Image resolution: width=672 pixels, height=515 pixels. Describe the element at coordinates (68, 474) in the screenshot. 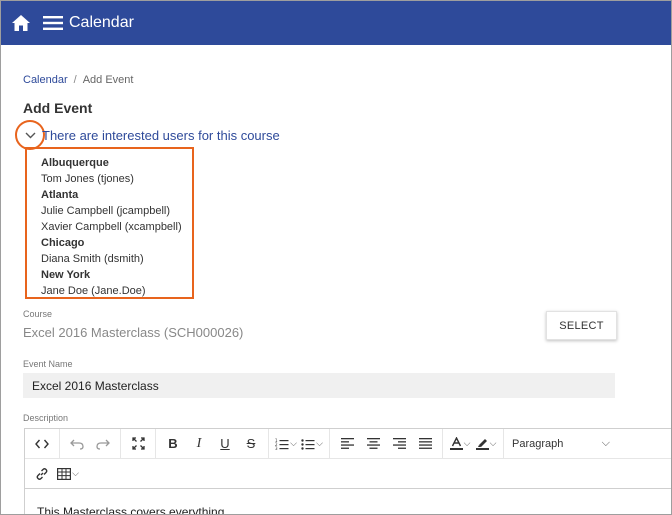

I see `table-icon: ⌵` at that location.